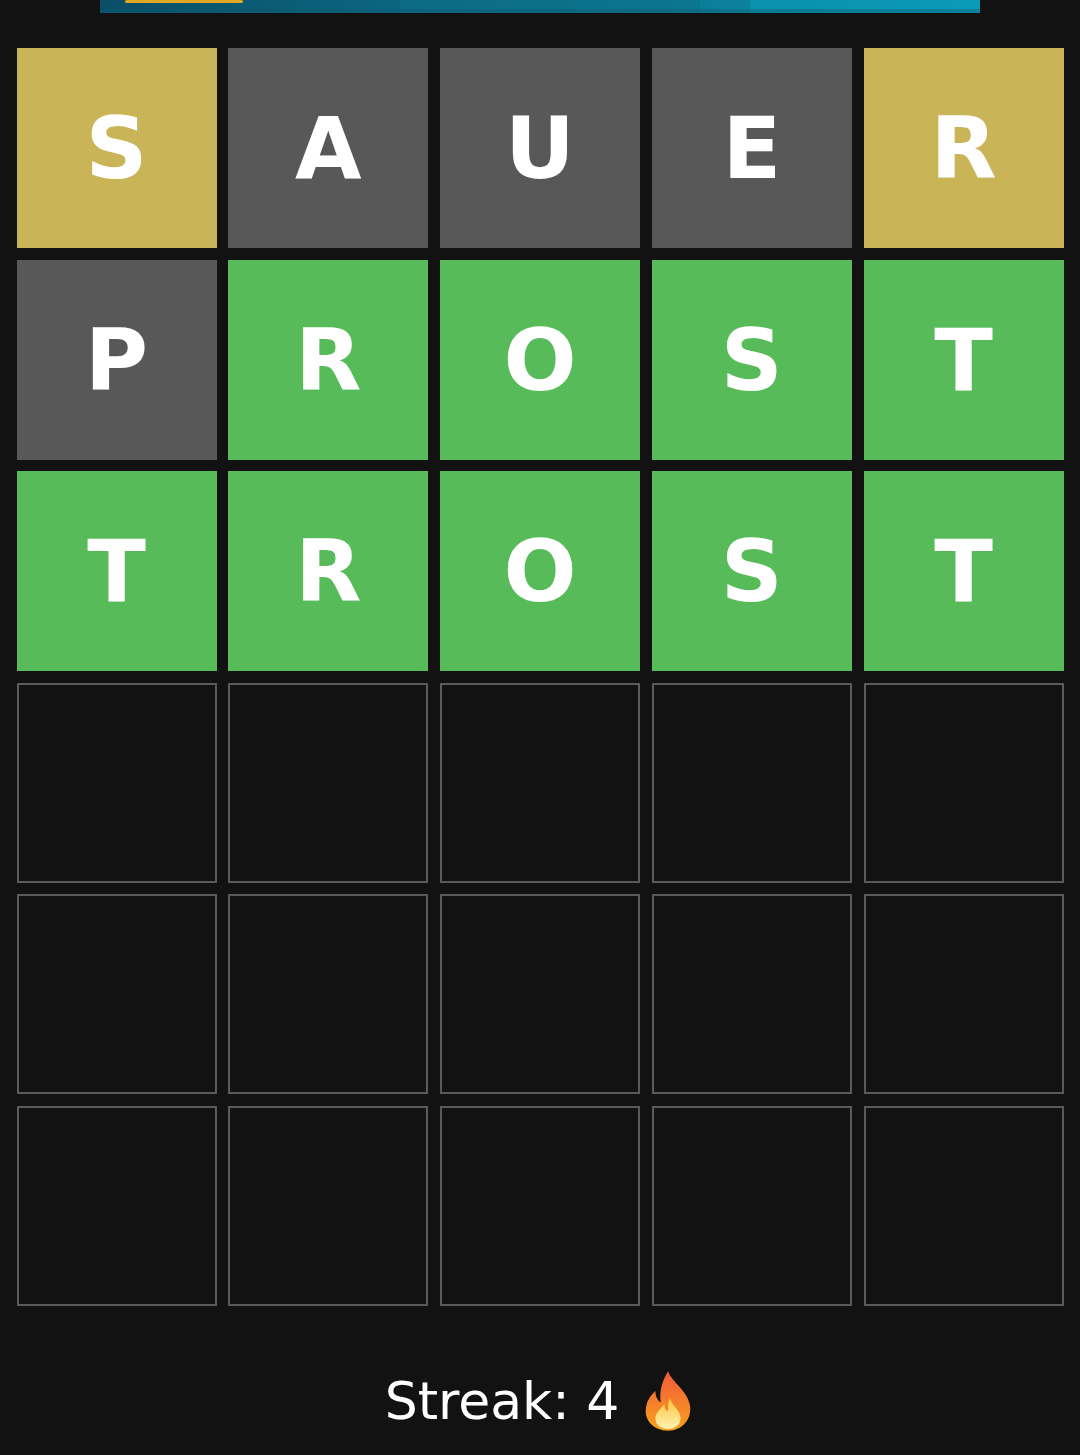  I want to click on letter-tile: A, so click(328, 148).